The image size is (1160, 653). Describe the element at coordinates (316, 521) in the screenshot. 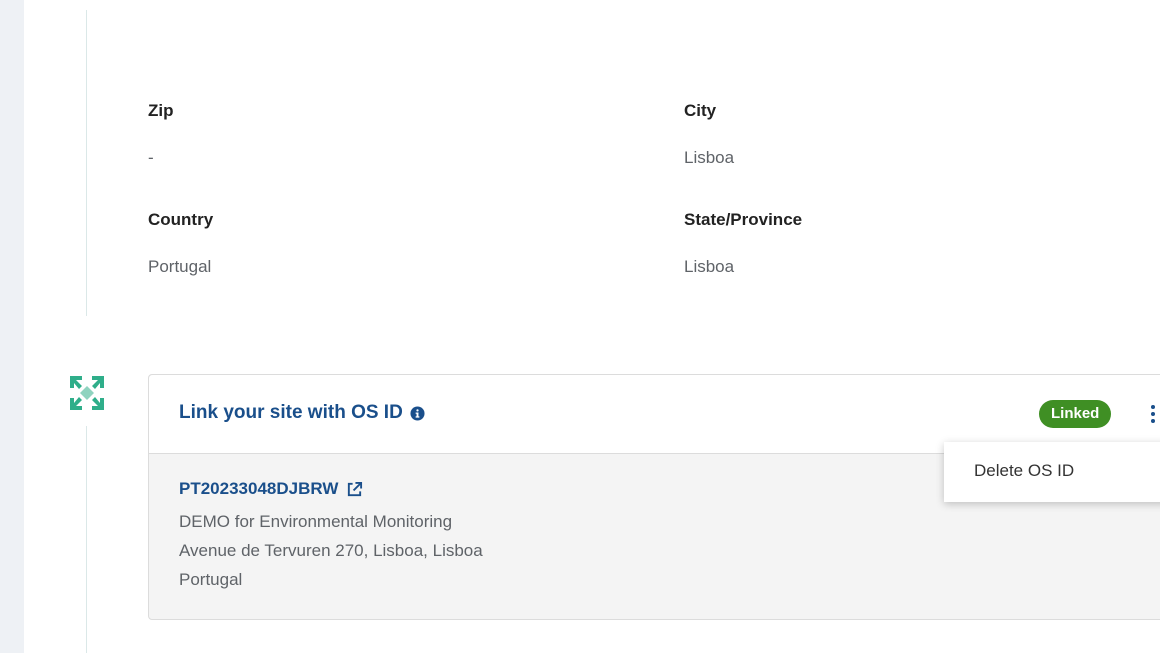

I see `facility-name: DEMO for Environmental Monitoring` at that location.